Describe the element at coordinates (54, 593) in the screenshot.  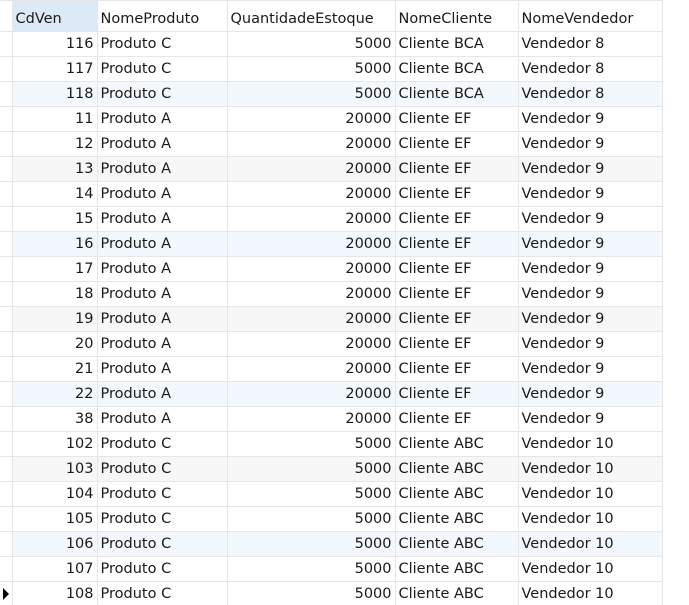
I see `cell-cdven: 108` at that location.